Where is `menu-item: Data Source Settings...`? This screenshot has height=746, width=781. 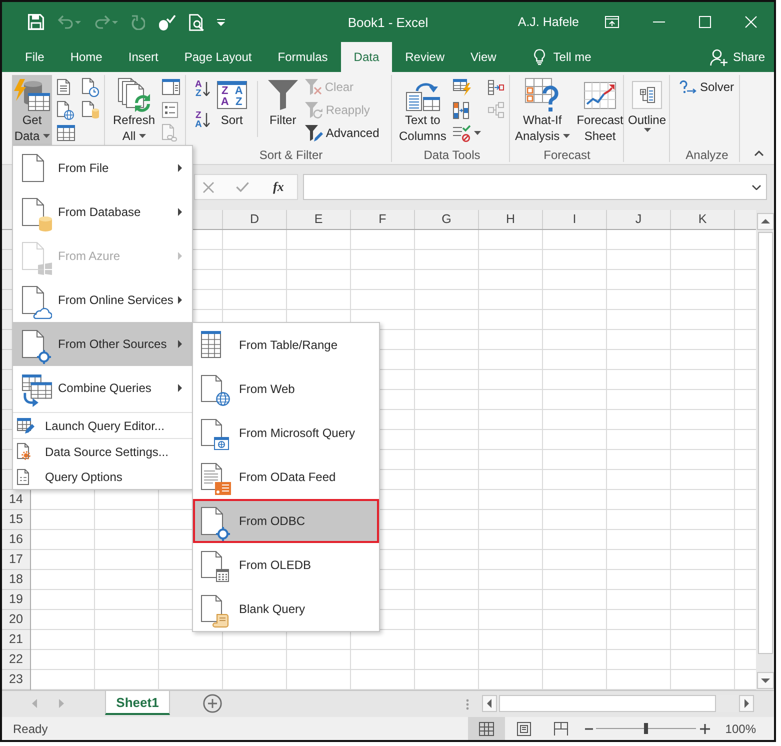 menu-item: Data Source Settings... is located at coordinates (102, 451).